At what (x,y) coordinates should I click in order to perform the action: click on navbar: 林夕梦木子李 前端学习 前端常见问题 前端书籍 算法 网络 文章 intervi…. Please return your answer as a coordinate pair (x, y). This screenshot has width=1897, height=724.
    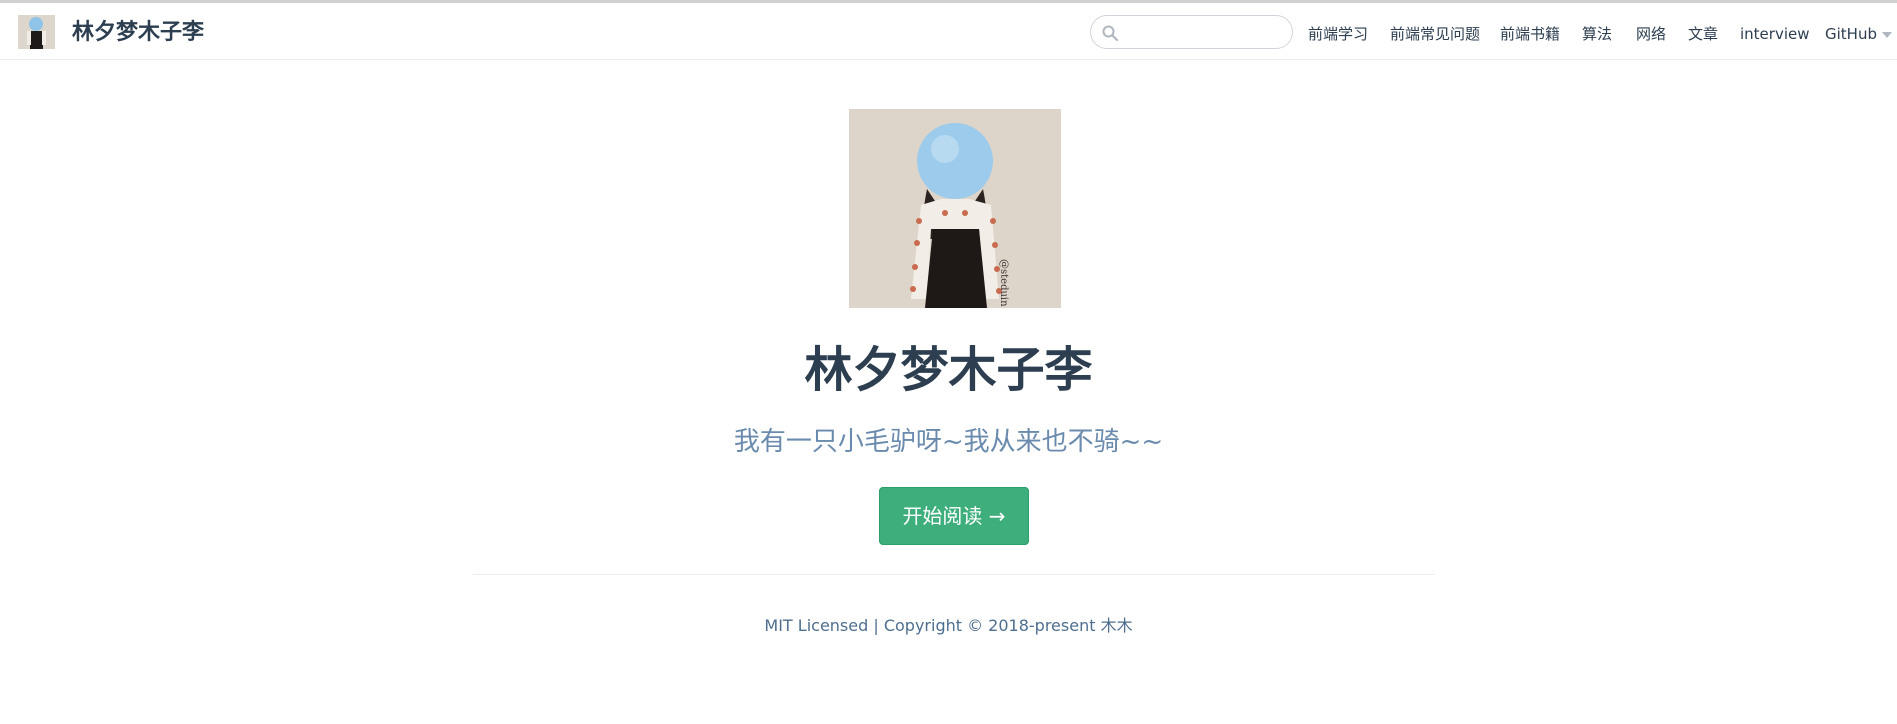
    Looking at the image, I should click on (948, 31).